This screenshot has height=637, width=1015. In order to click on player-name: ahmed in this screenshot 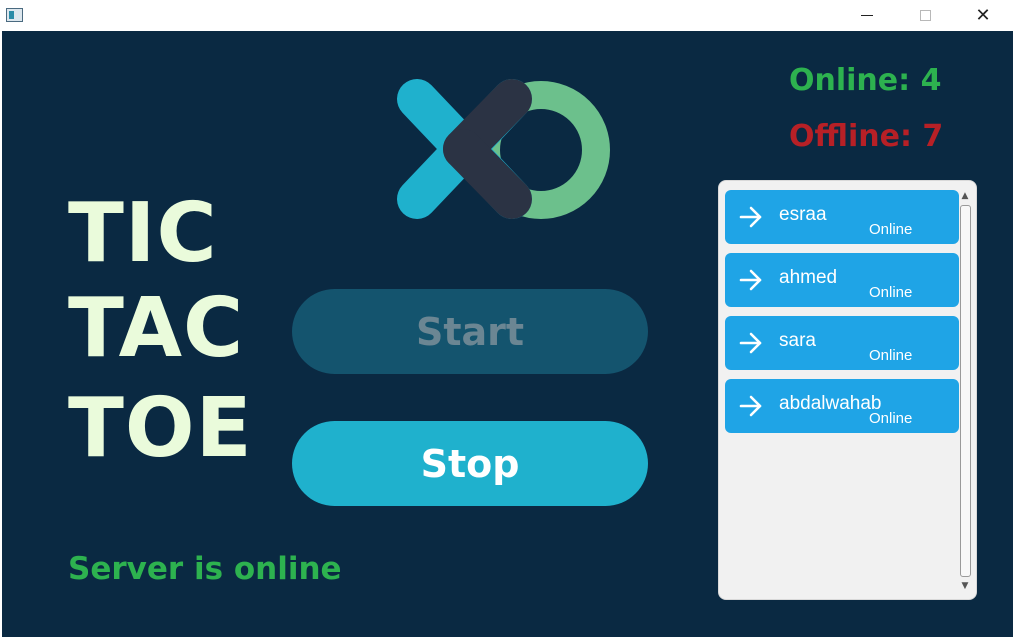, I will do `click(808, 277)`.